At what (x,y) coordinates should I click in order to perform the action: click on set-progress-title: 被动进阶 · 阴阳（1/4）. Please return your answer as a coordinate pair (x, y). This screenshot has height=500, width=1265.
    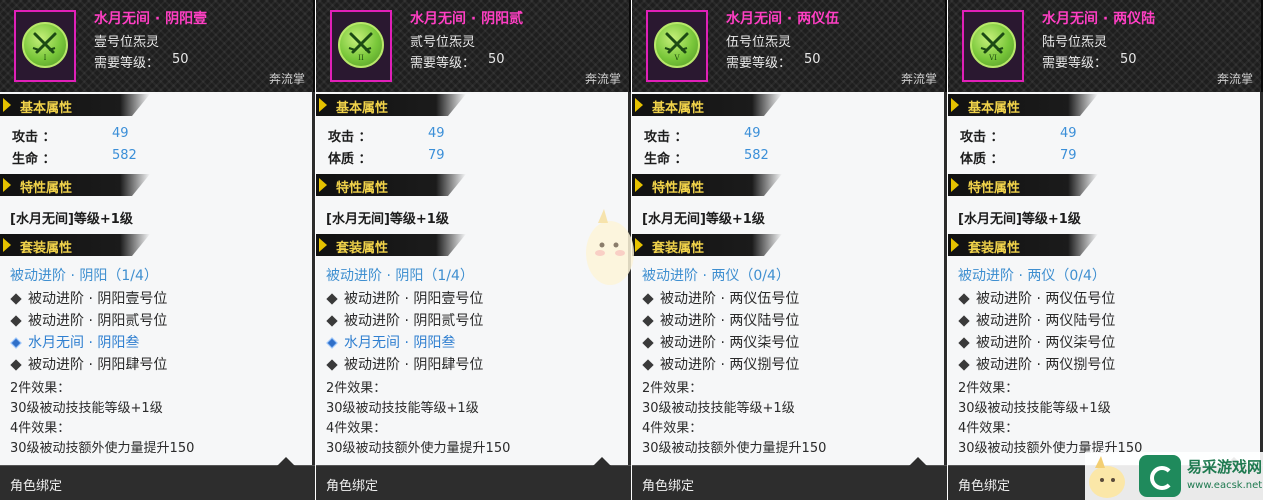
    Looking at the image, I should click on (400, 276).